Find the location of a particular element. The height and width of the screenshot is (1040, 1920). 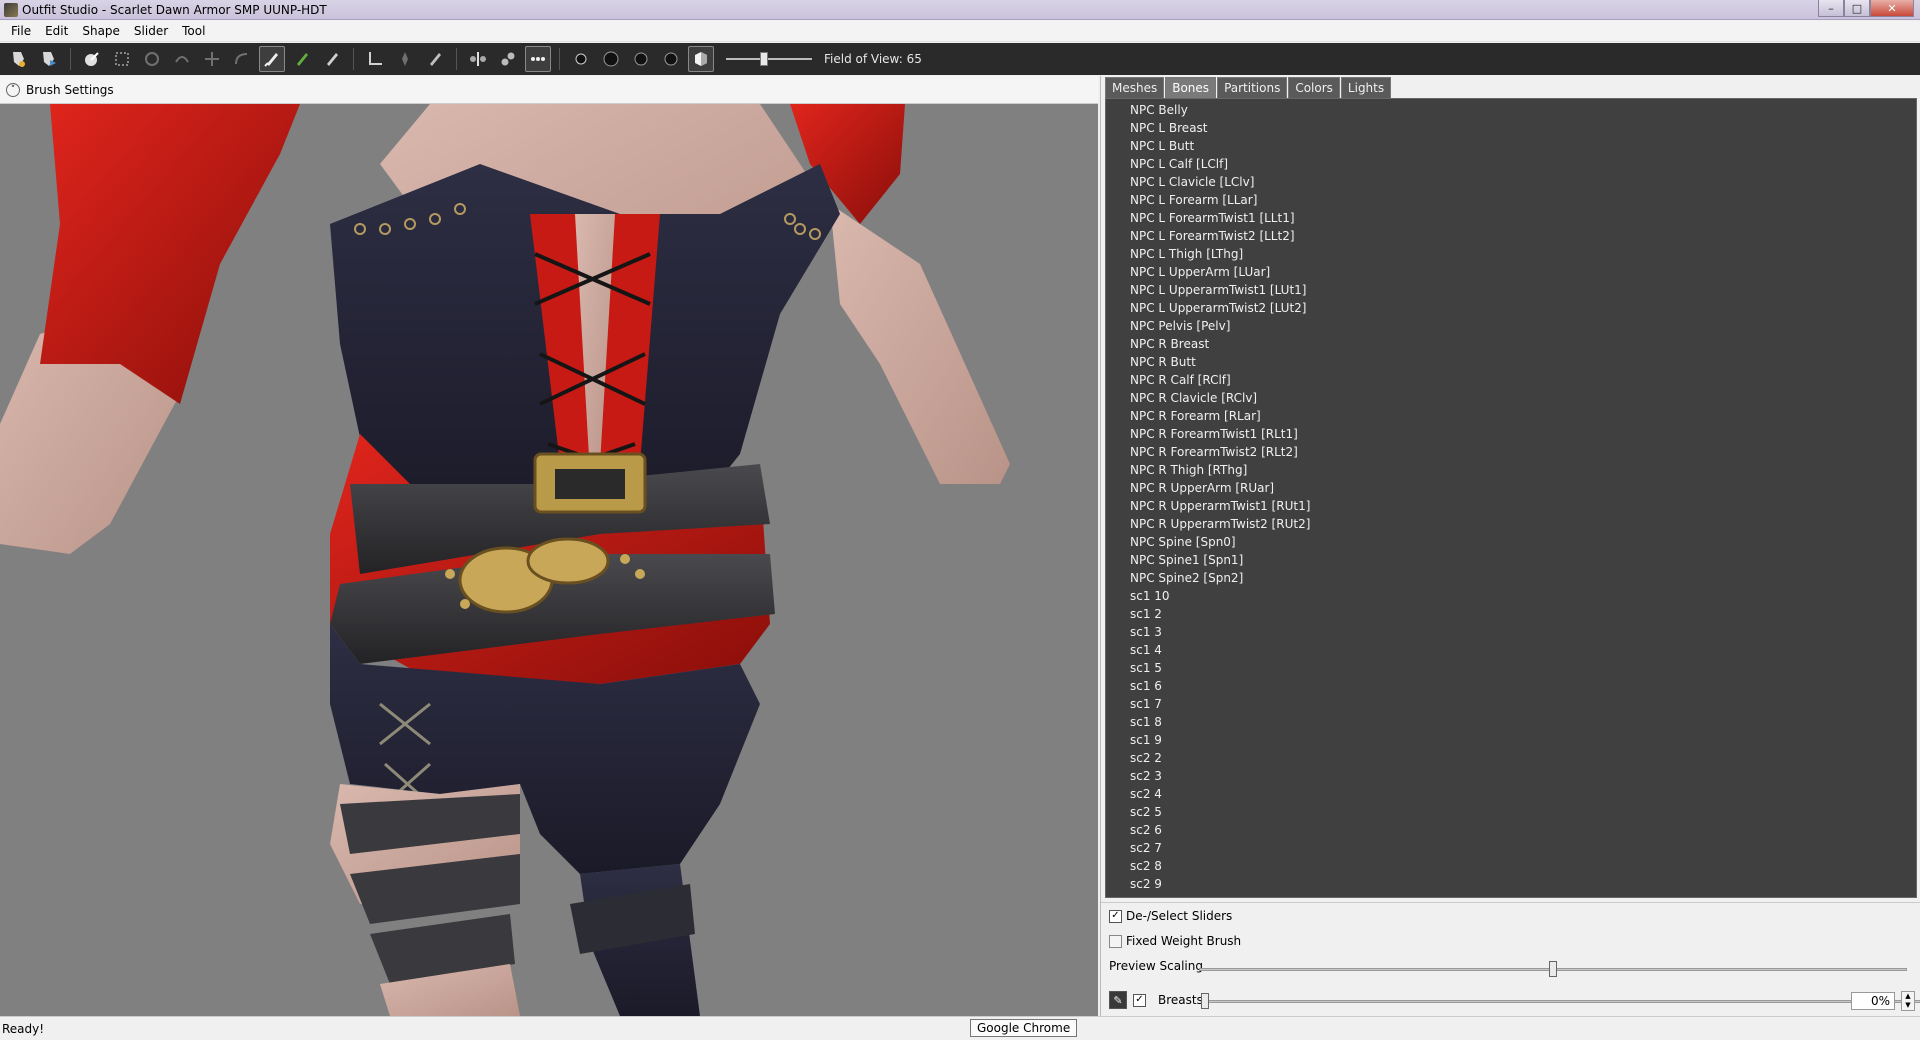

x-mirror-icon is located at coordinates (478, 59).